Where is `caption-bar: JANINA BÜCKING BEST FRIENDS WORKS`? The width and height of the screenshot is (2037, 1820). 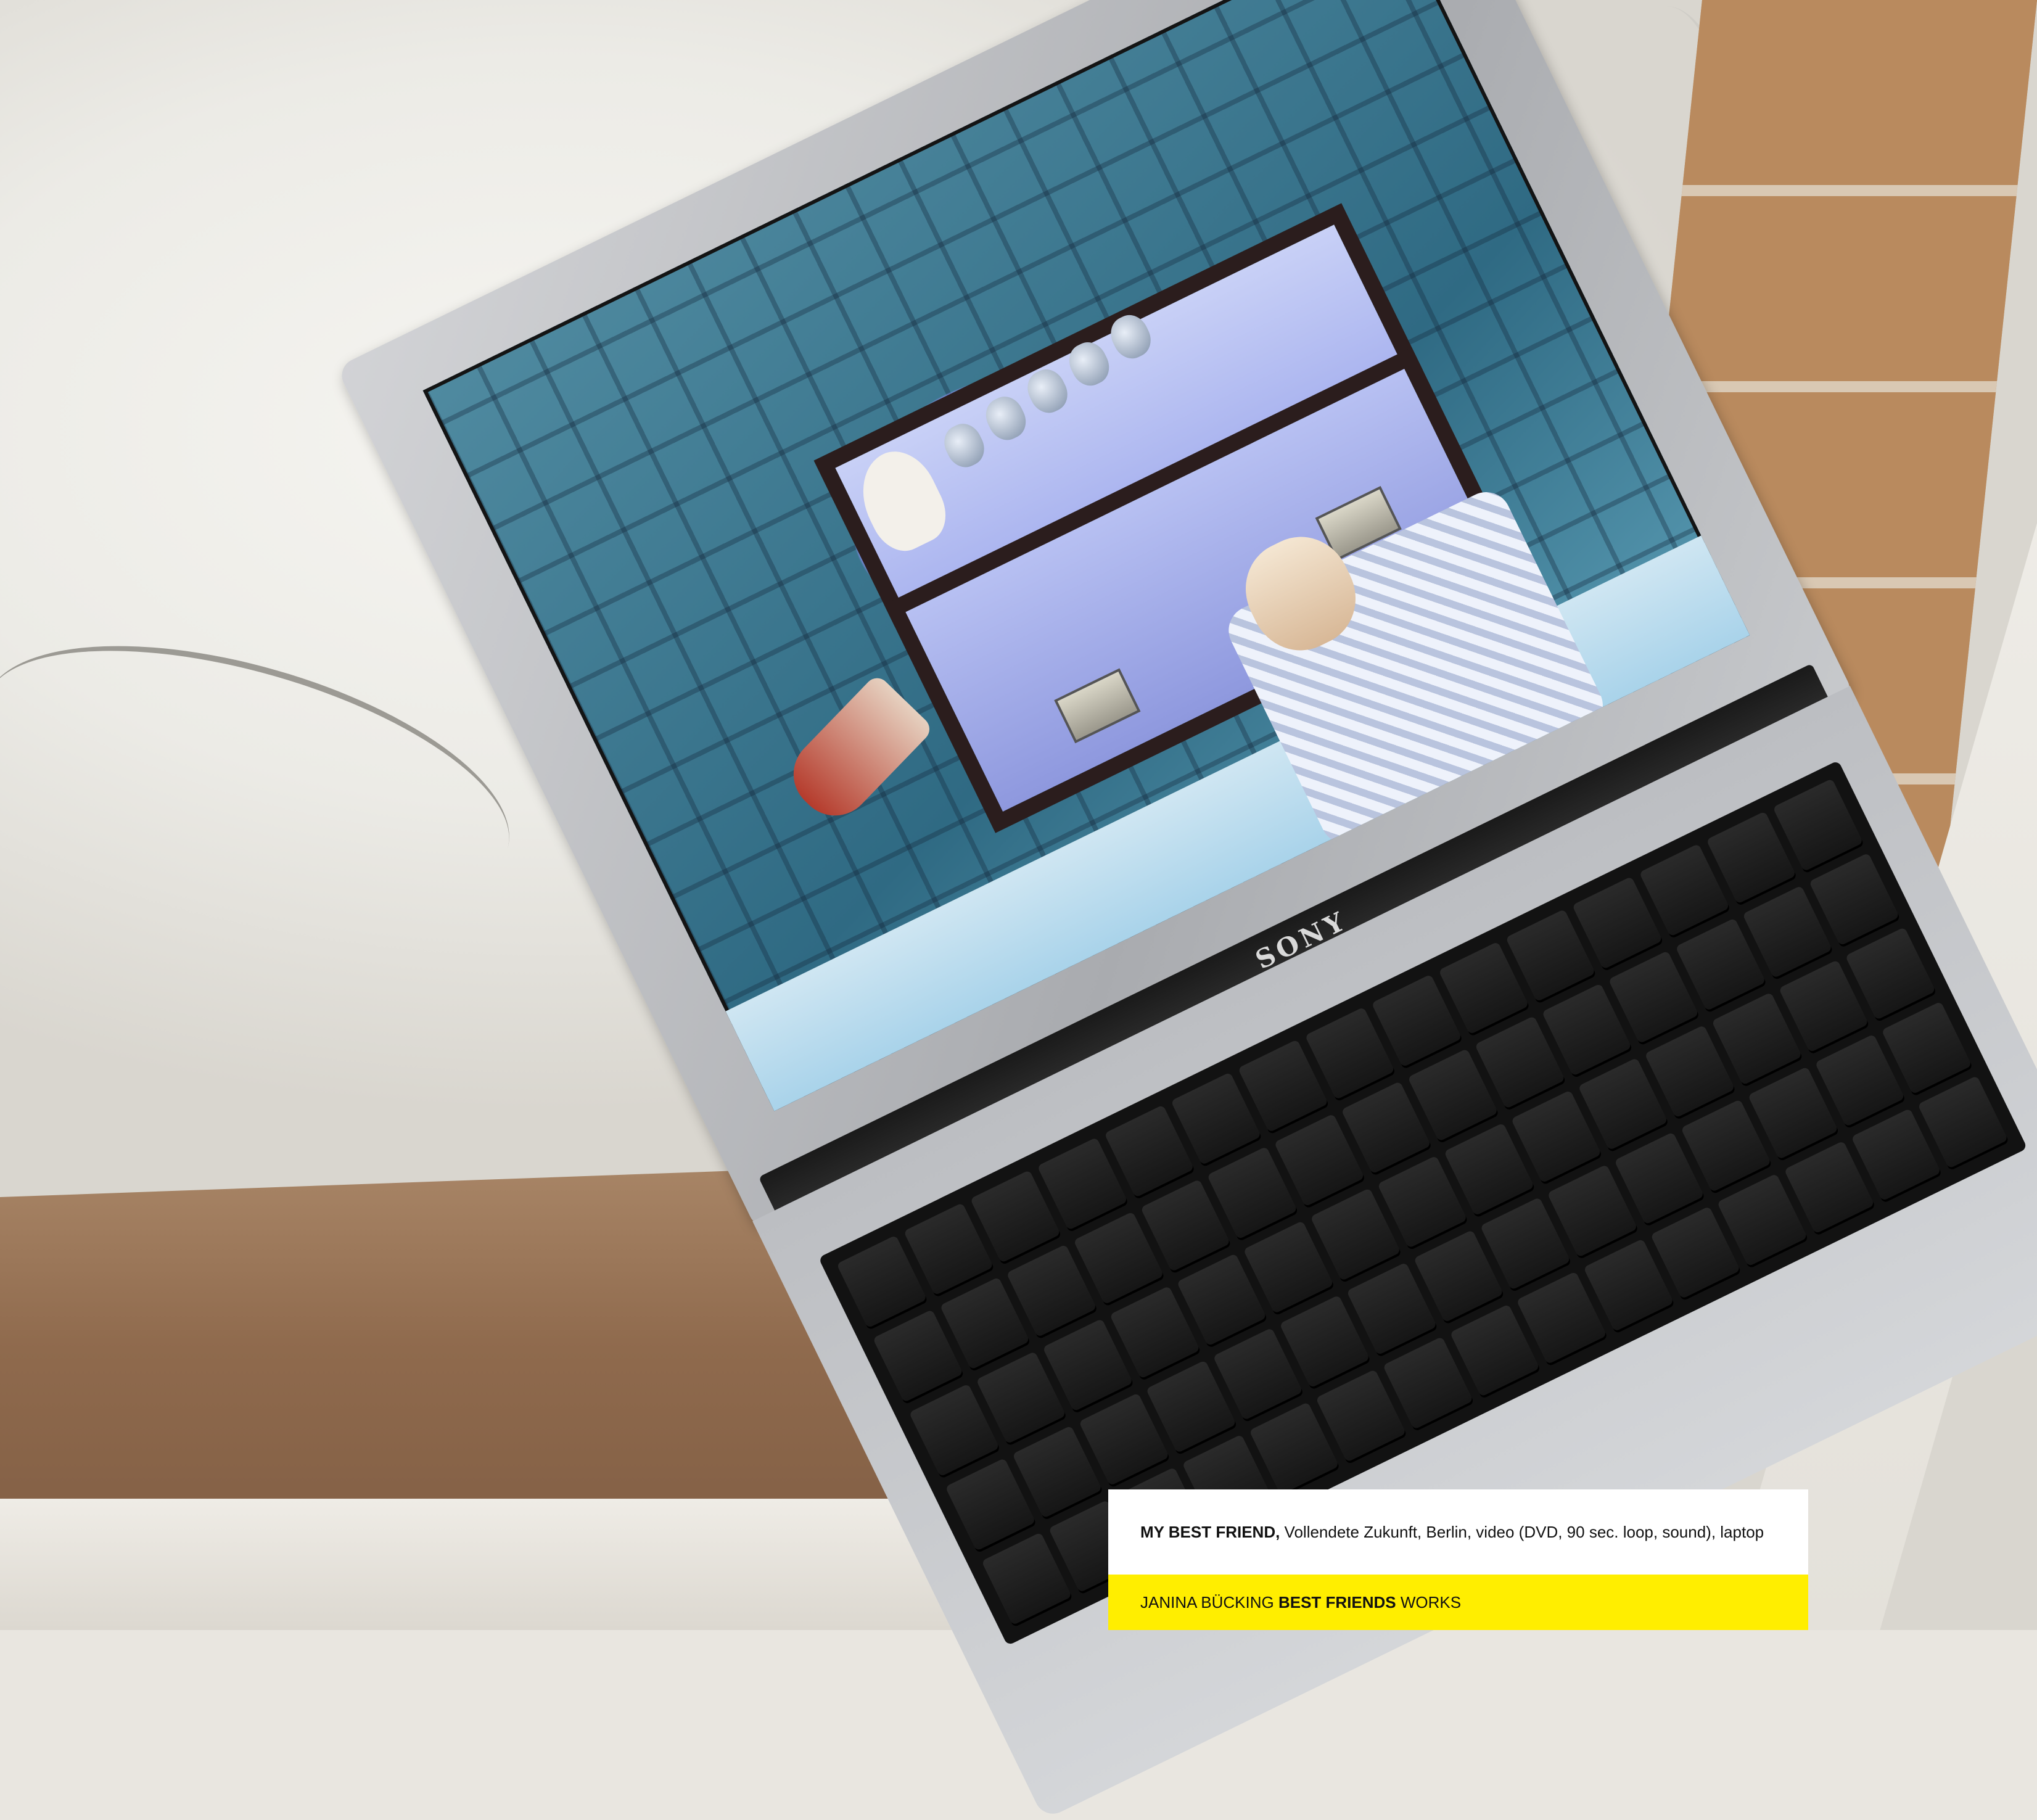
caption-bar: JANINA BÜCKING BEST FRIENDS WORKS is located at coordinates (1458, 1602).